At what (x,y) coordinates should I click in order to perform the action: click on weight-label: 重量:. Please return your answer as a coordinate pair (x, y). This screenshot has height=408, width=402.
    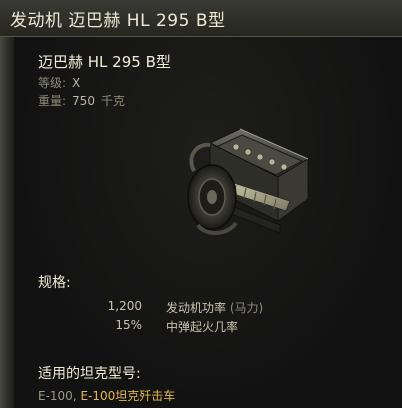
    Looking at the image, I should click on (52, 101).